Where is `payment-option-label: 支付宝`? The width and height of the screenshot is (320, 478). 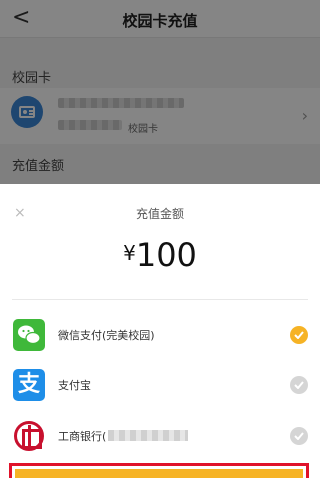 payment-option-label: 支付宝 is located at coordinates (74, 385).